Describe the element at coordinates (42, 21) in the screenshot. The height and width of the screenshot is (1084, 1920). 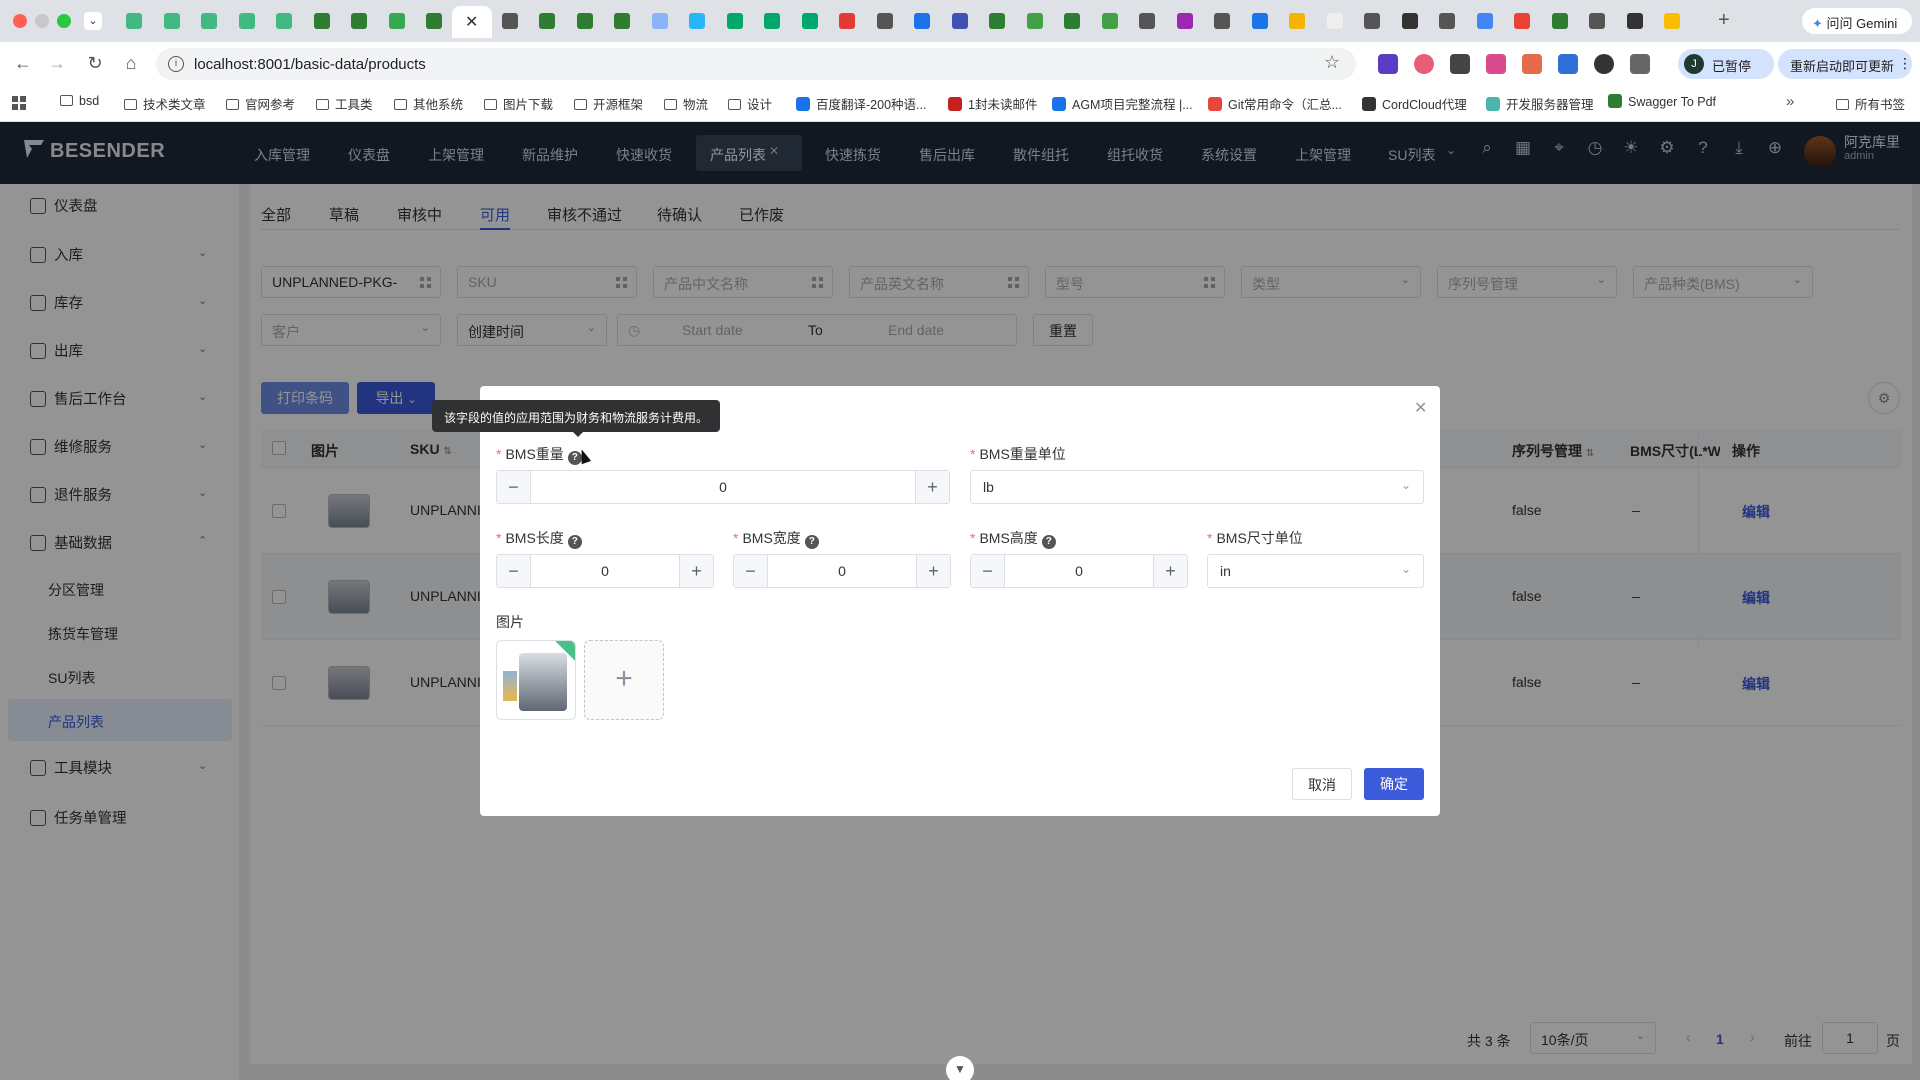
I see `minimize-window-icon` at that location.